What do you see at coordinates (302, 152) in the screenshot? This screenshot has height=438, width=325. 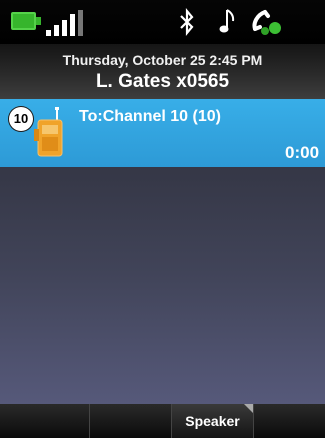 I see `call-timer: 0:00` at bounding box center [302, 152].